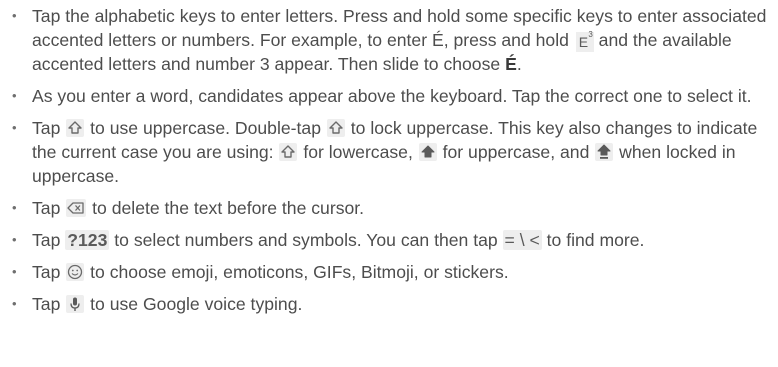 The width and height of the screenshot is (778, 367). I want to click on numbers-key: ?123, so click(87, 240).